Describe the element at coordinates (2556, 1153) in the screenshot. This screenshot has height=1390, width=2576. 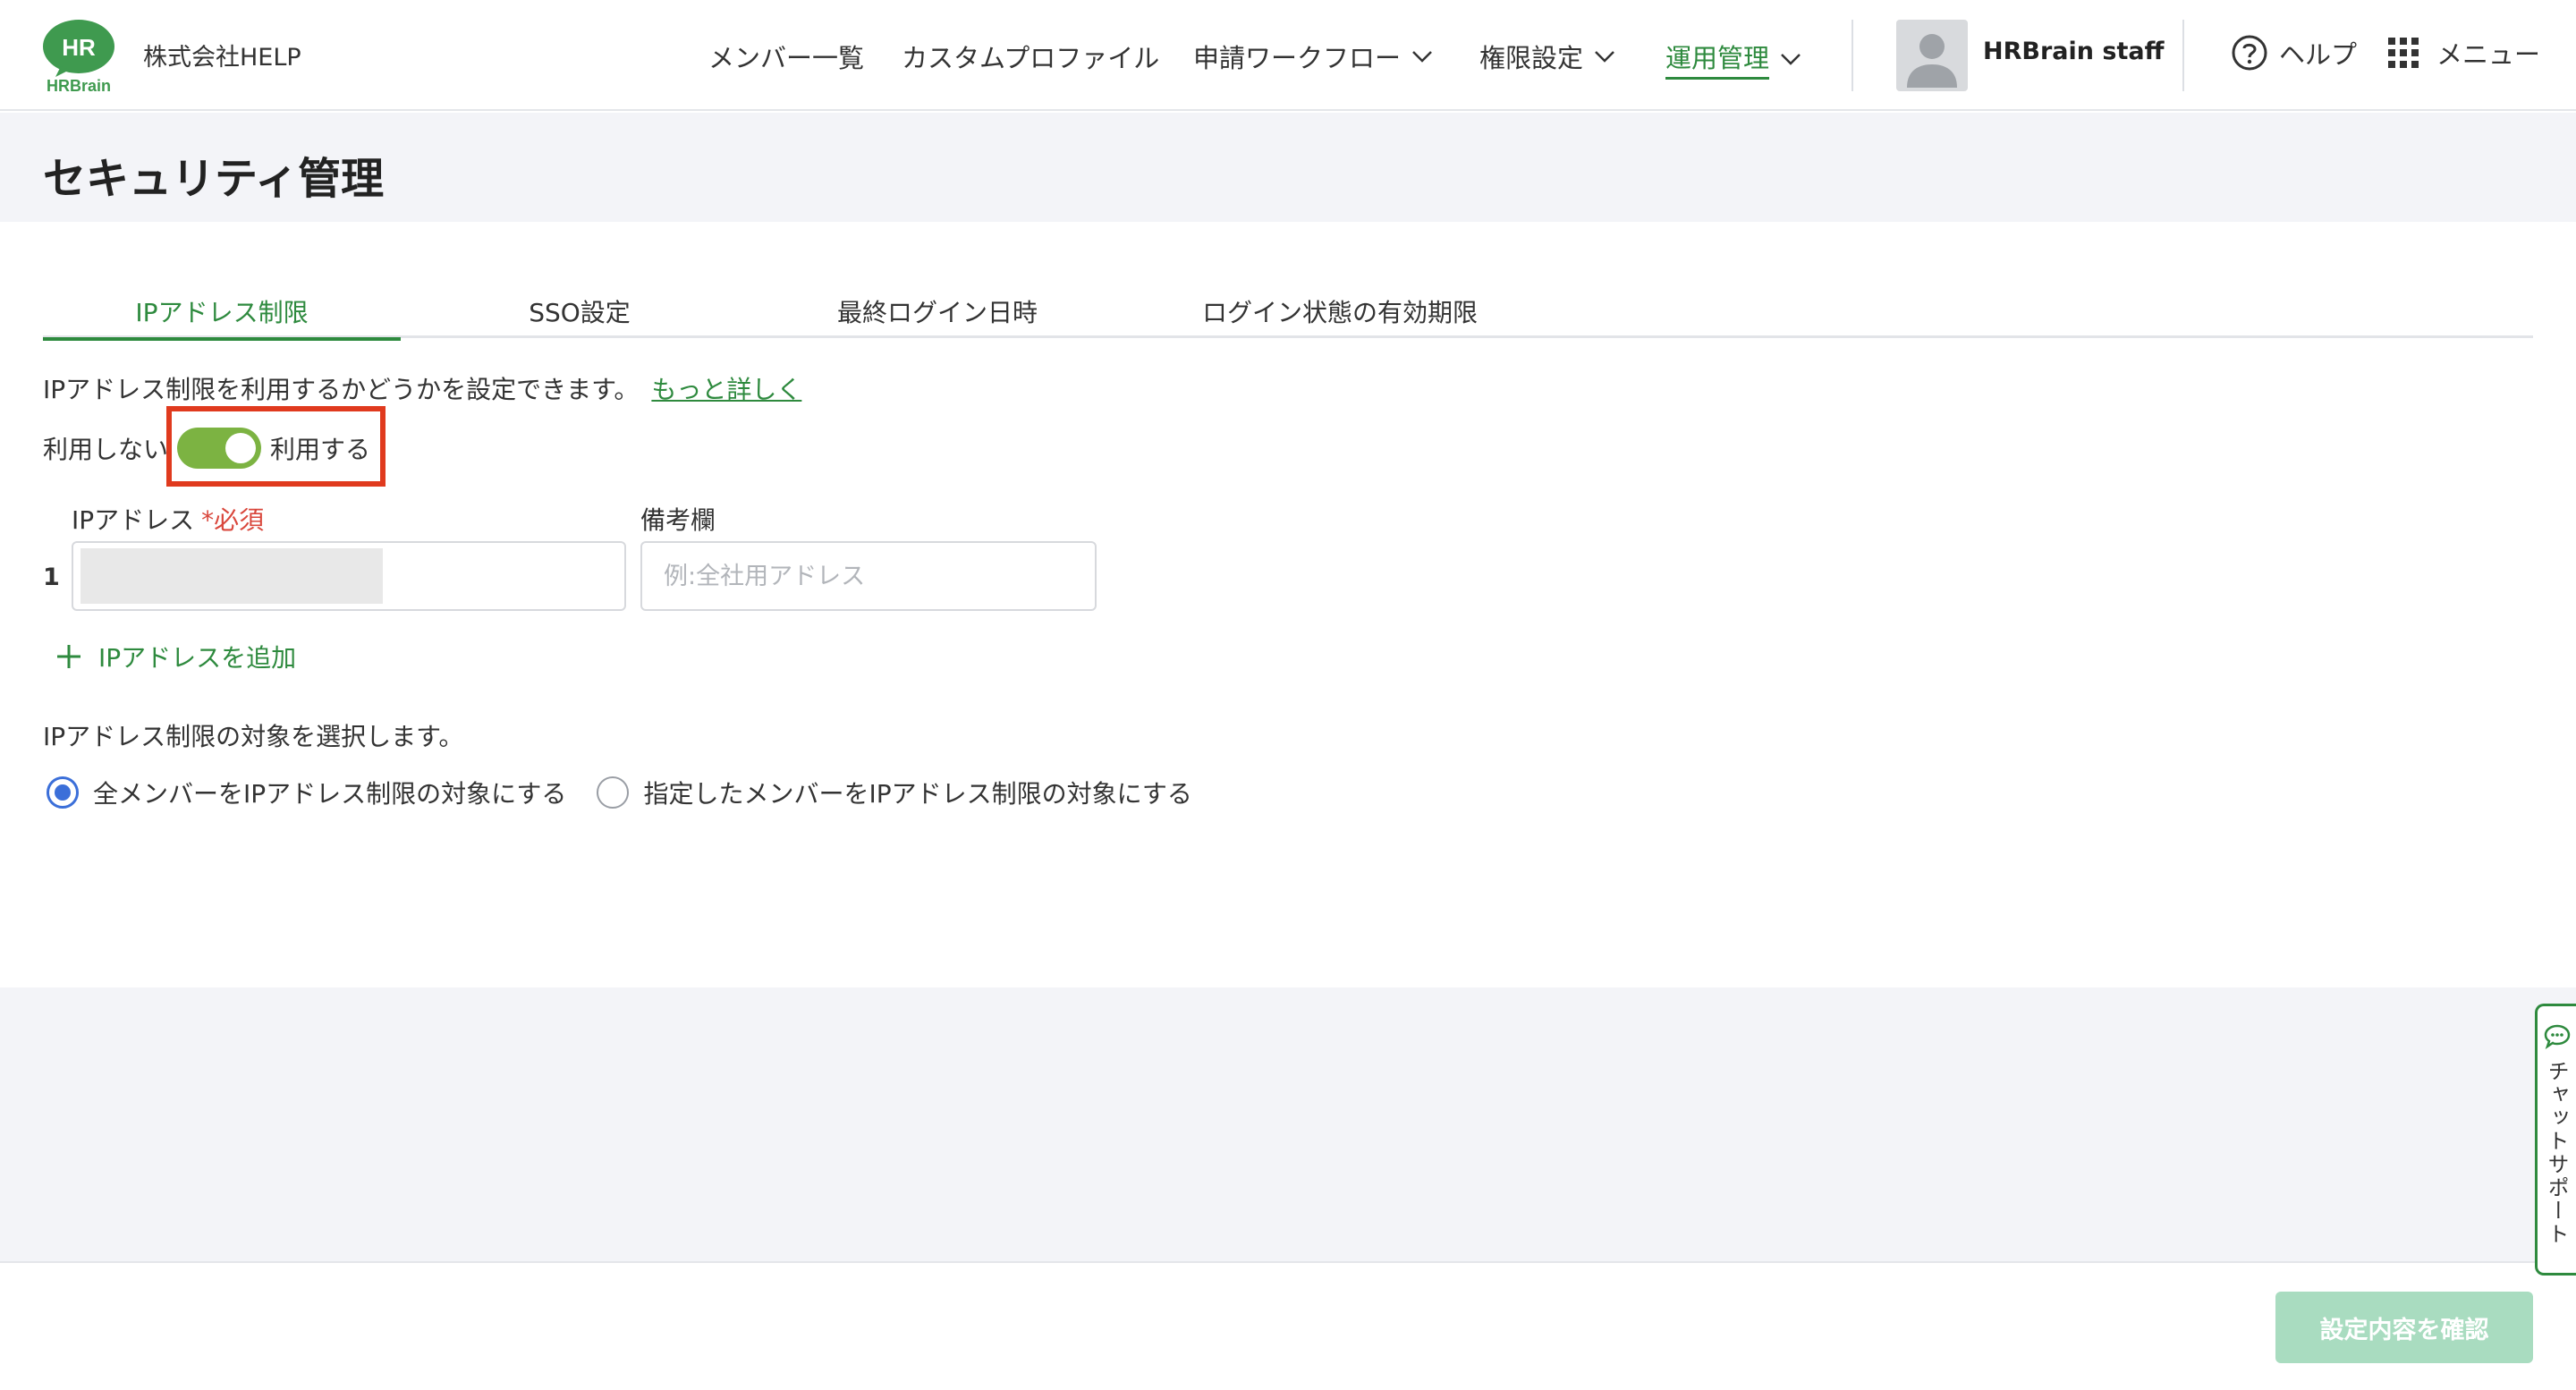
I see `chat-support-label: チャットサポート` at that location.